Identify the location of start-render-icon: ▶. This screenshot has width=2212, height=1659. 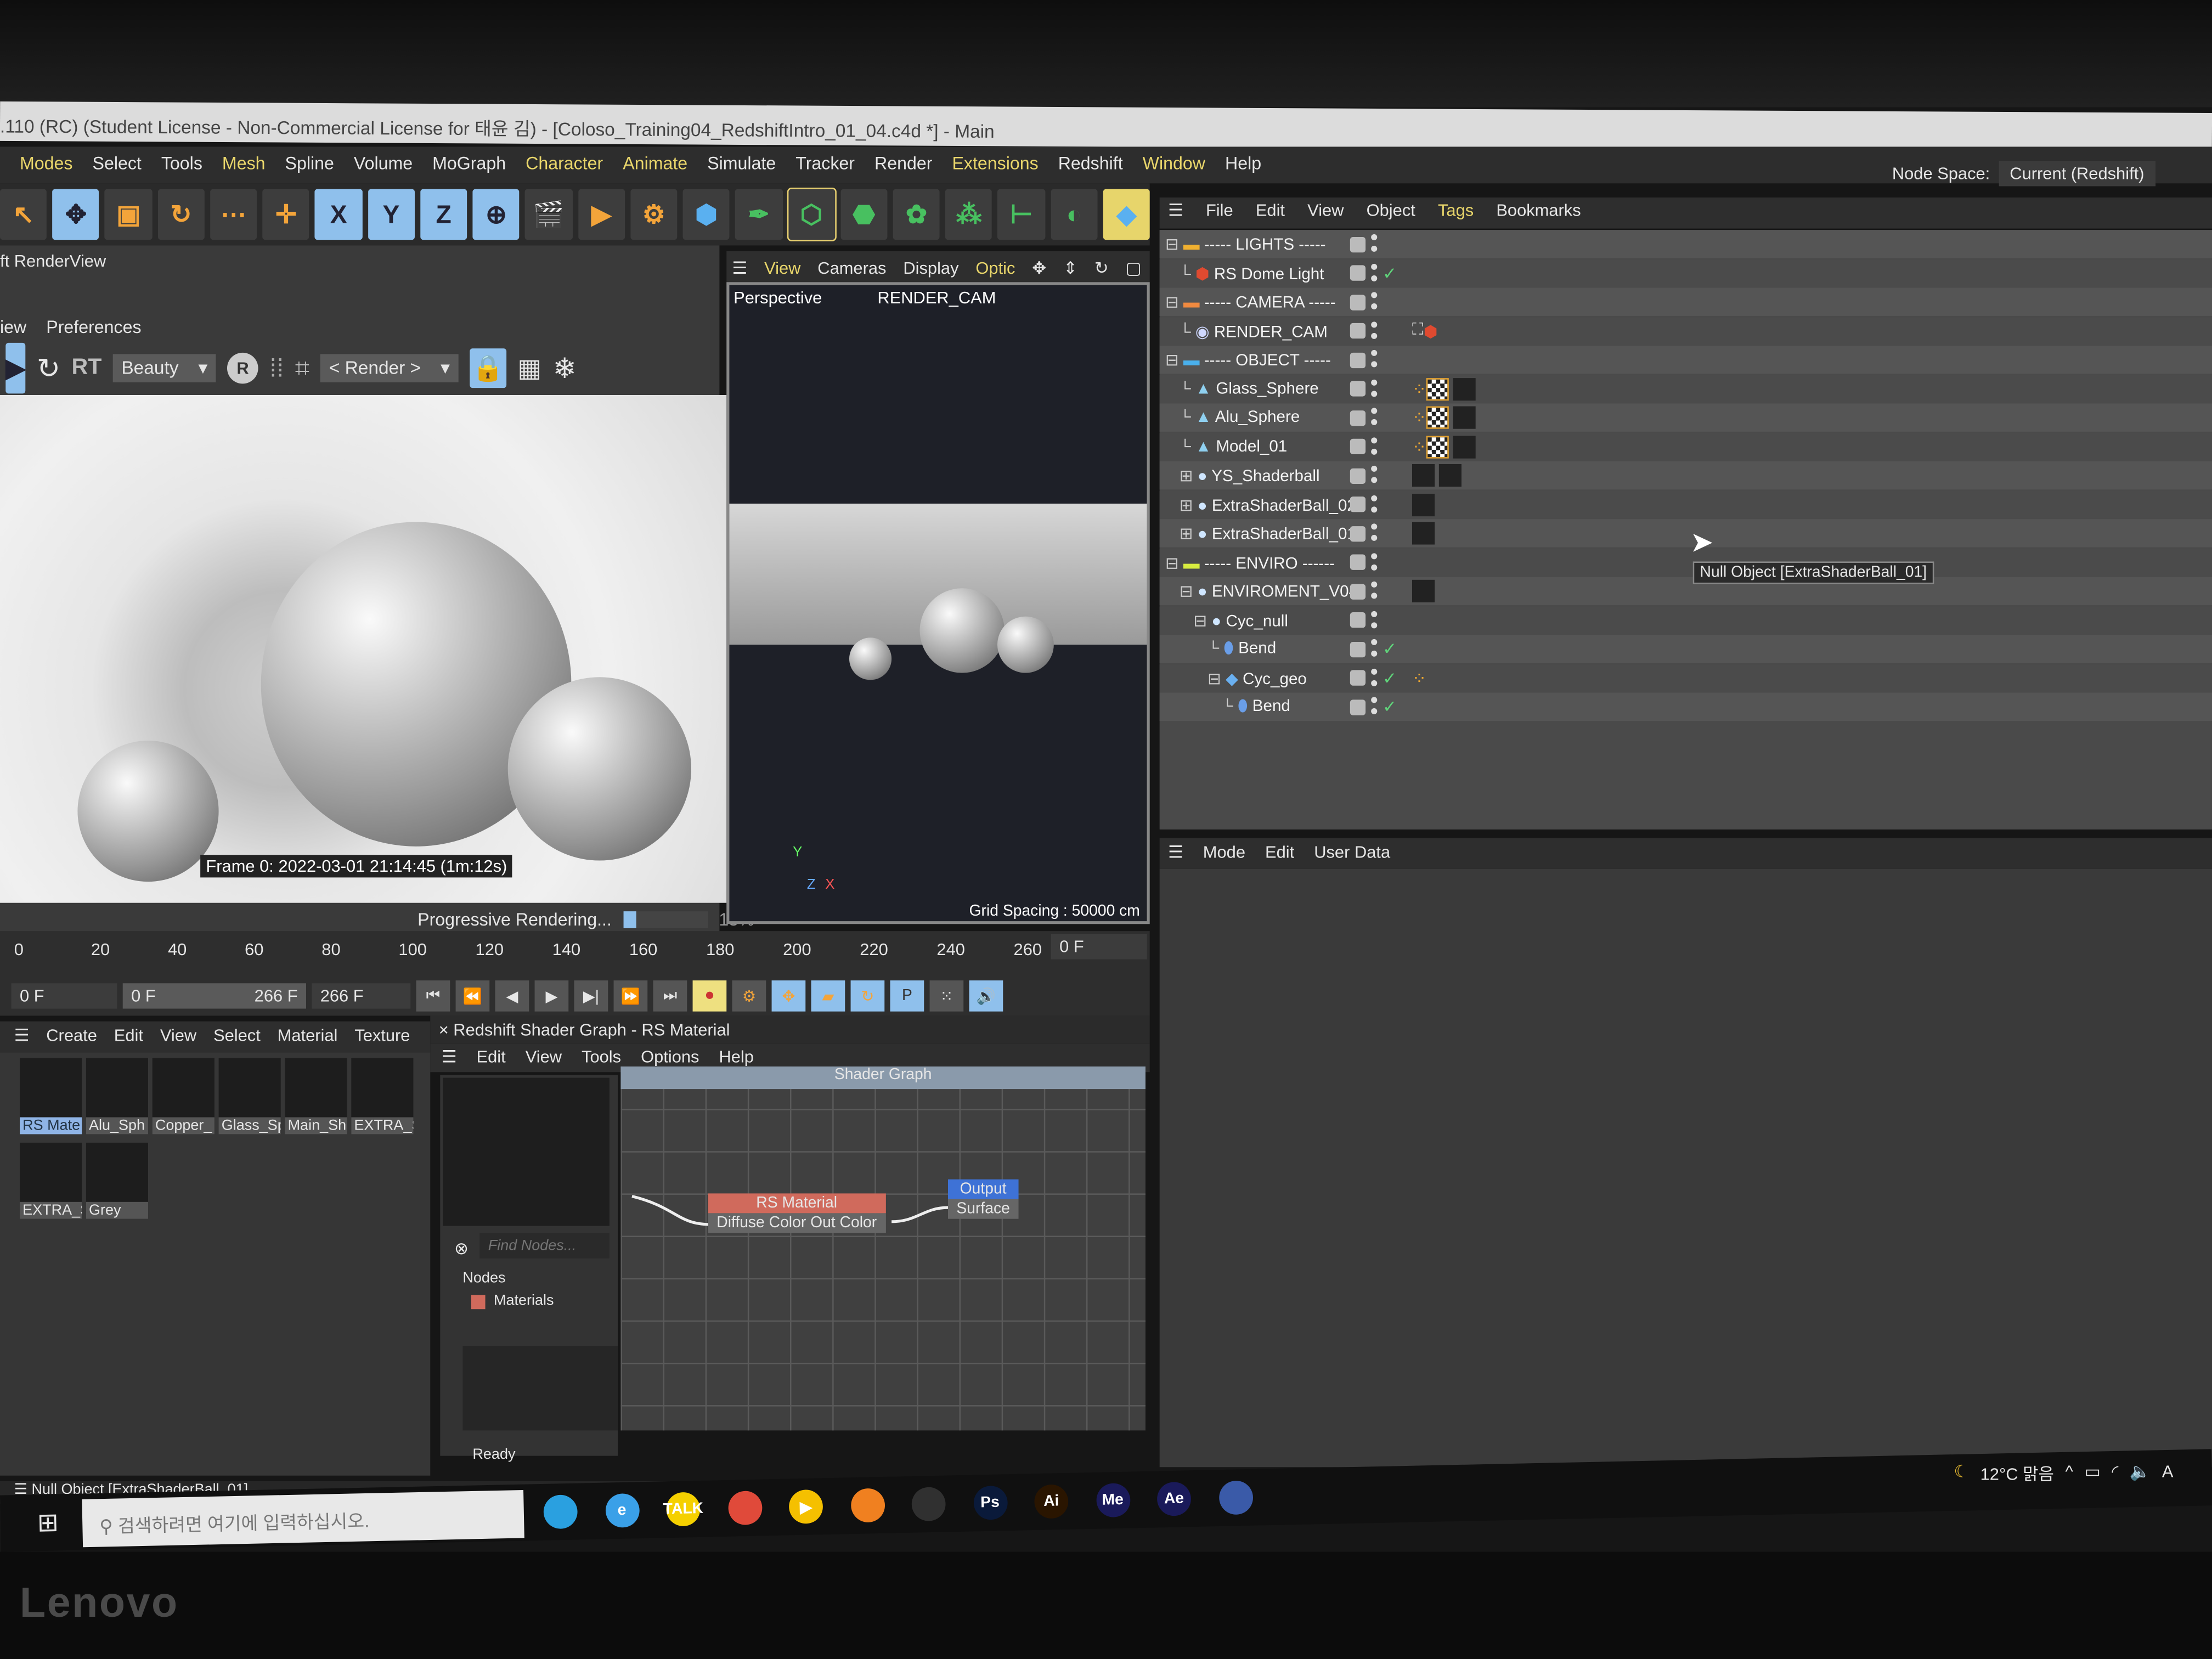
(15, 368).